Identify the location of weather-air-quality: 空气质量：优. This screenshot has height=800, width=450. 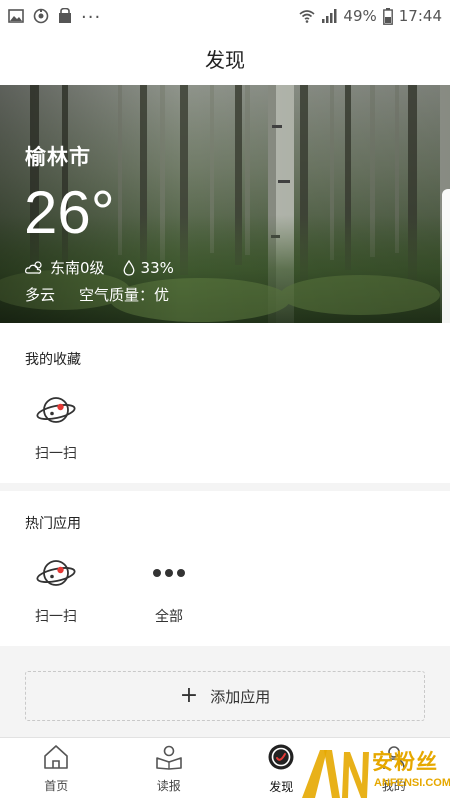
(124, 295).